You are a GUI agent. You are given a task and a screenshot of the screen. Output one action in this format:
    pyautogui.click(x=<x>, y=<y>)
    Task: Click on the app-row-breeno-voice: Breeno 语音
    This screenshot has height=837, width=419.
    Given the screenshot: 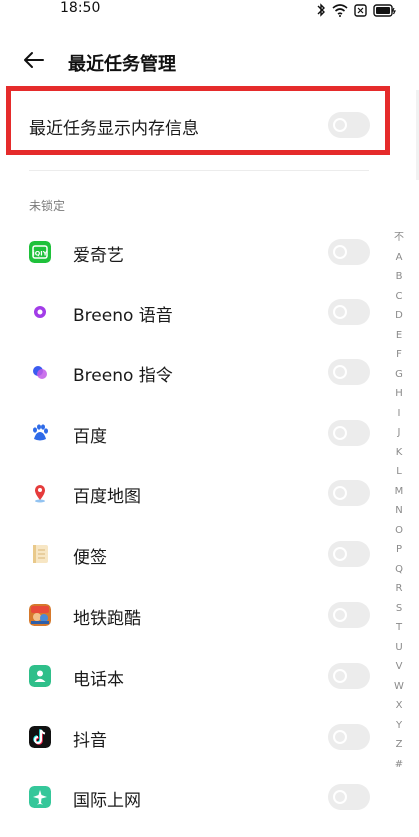 What is the action you would take?
    pyautogui.click(x=195, y=312)
    